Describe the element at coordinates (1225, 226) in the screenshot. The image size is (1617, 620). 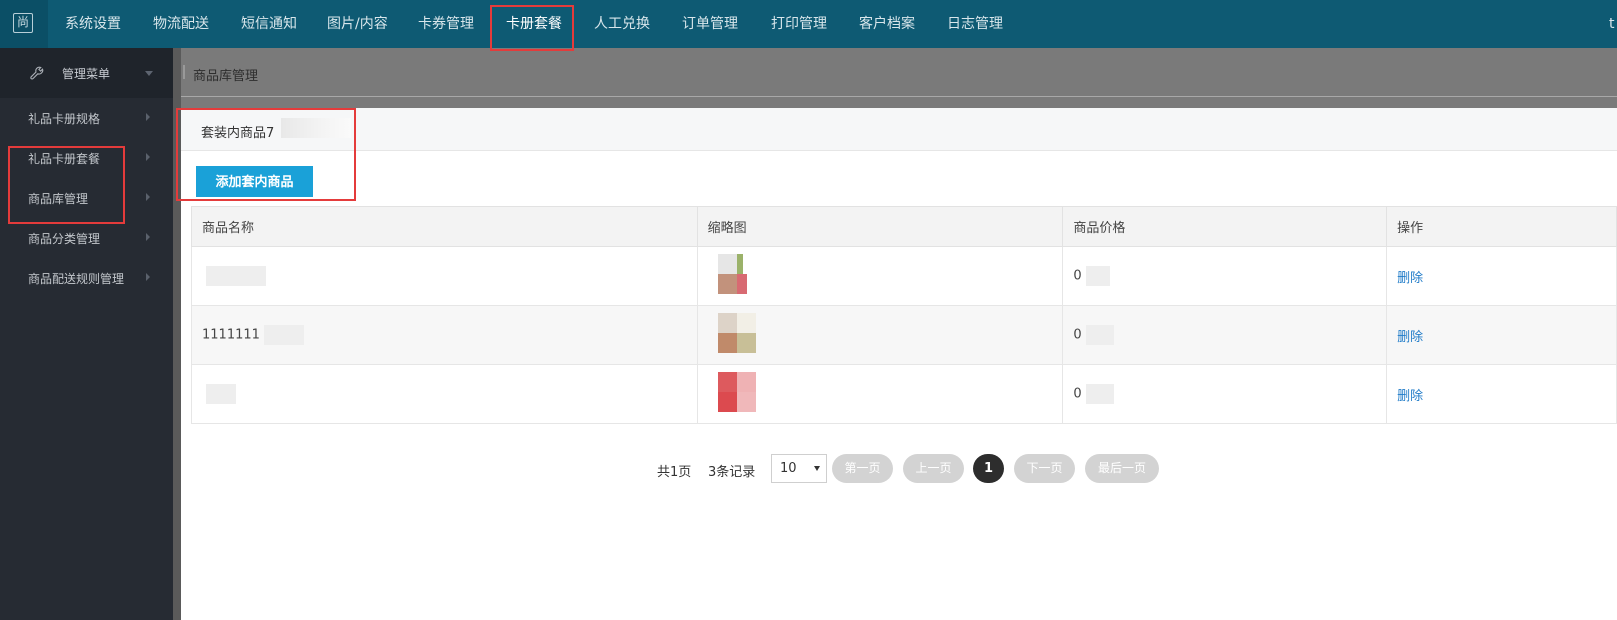
I see `column-header-price: 商品价格` at that location.